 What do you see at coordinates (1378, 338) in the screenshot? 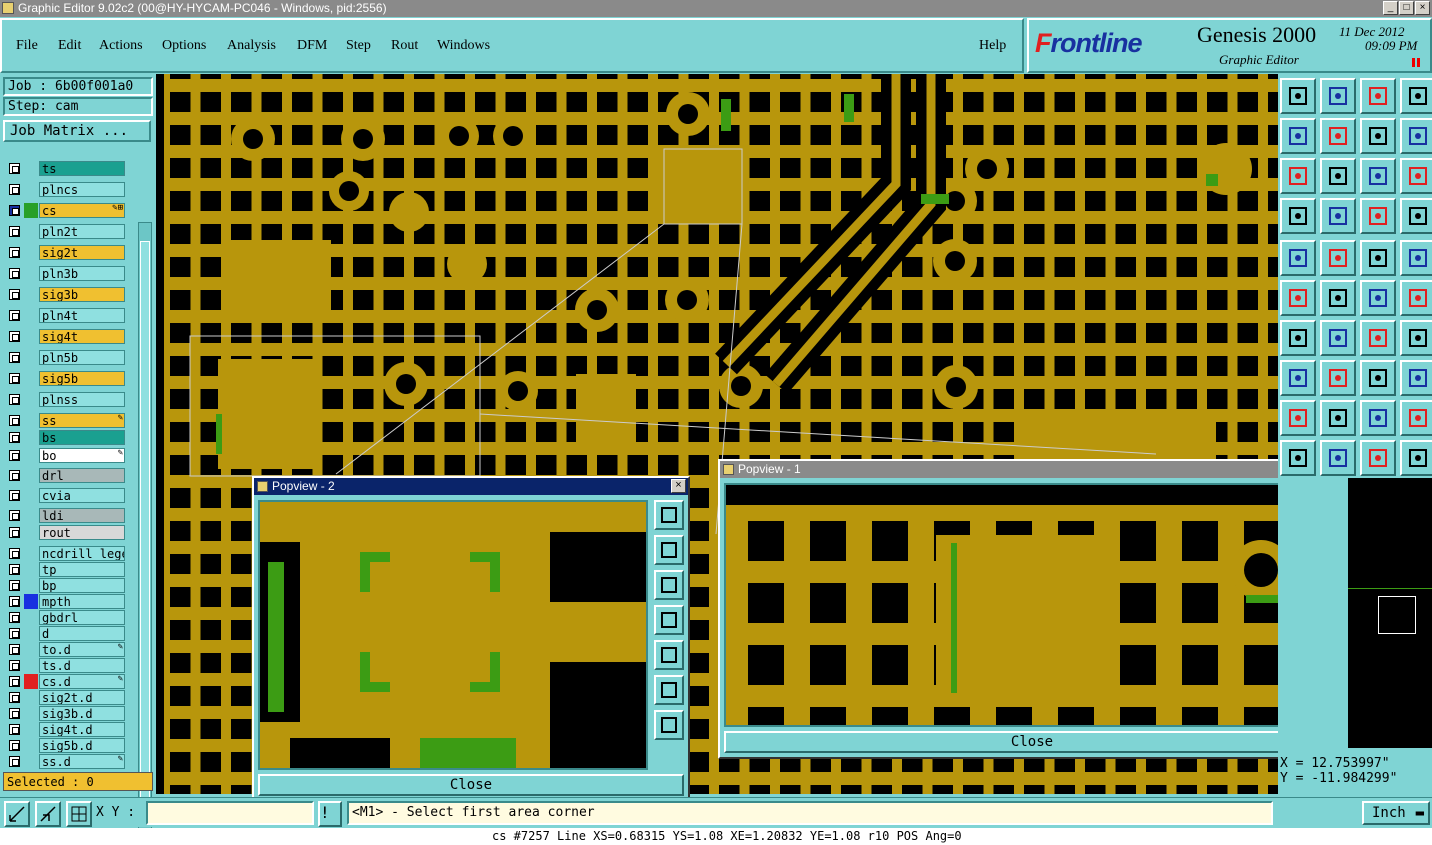
I see `rotate-icon` at bounding box center [1378, 338].